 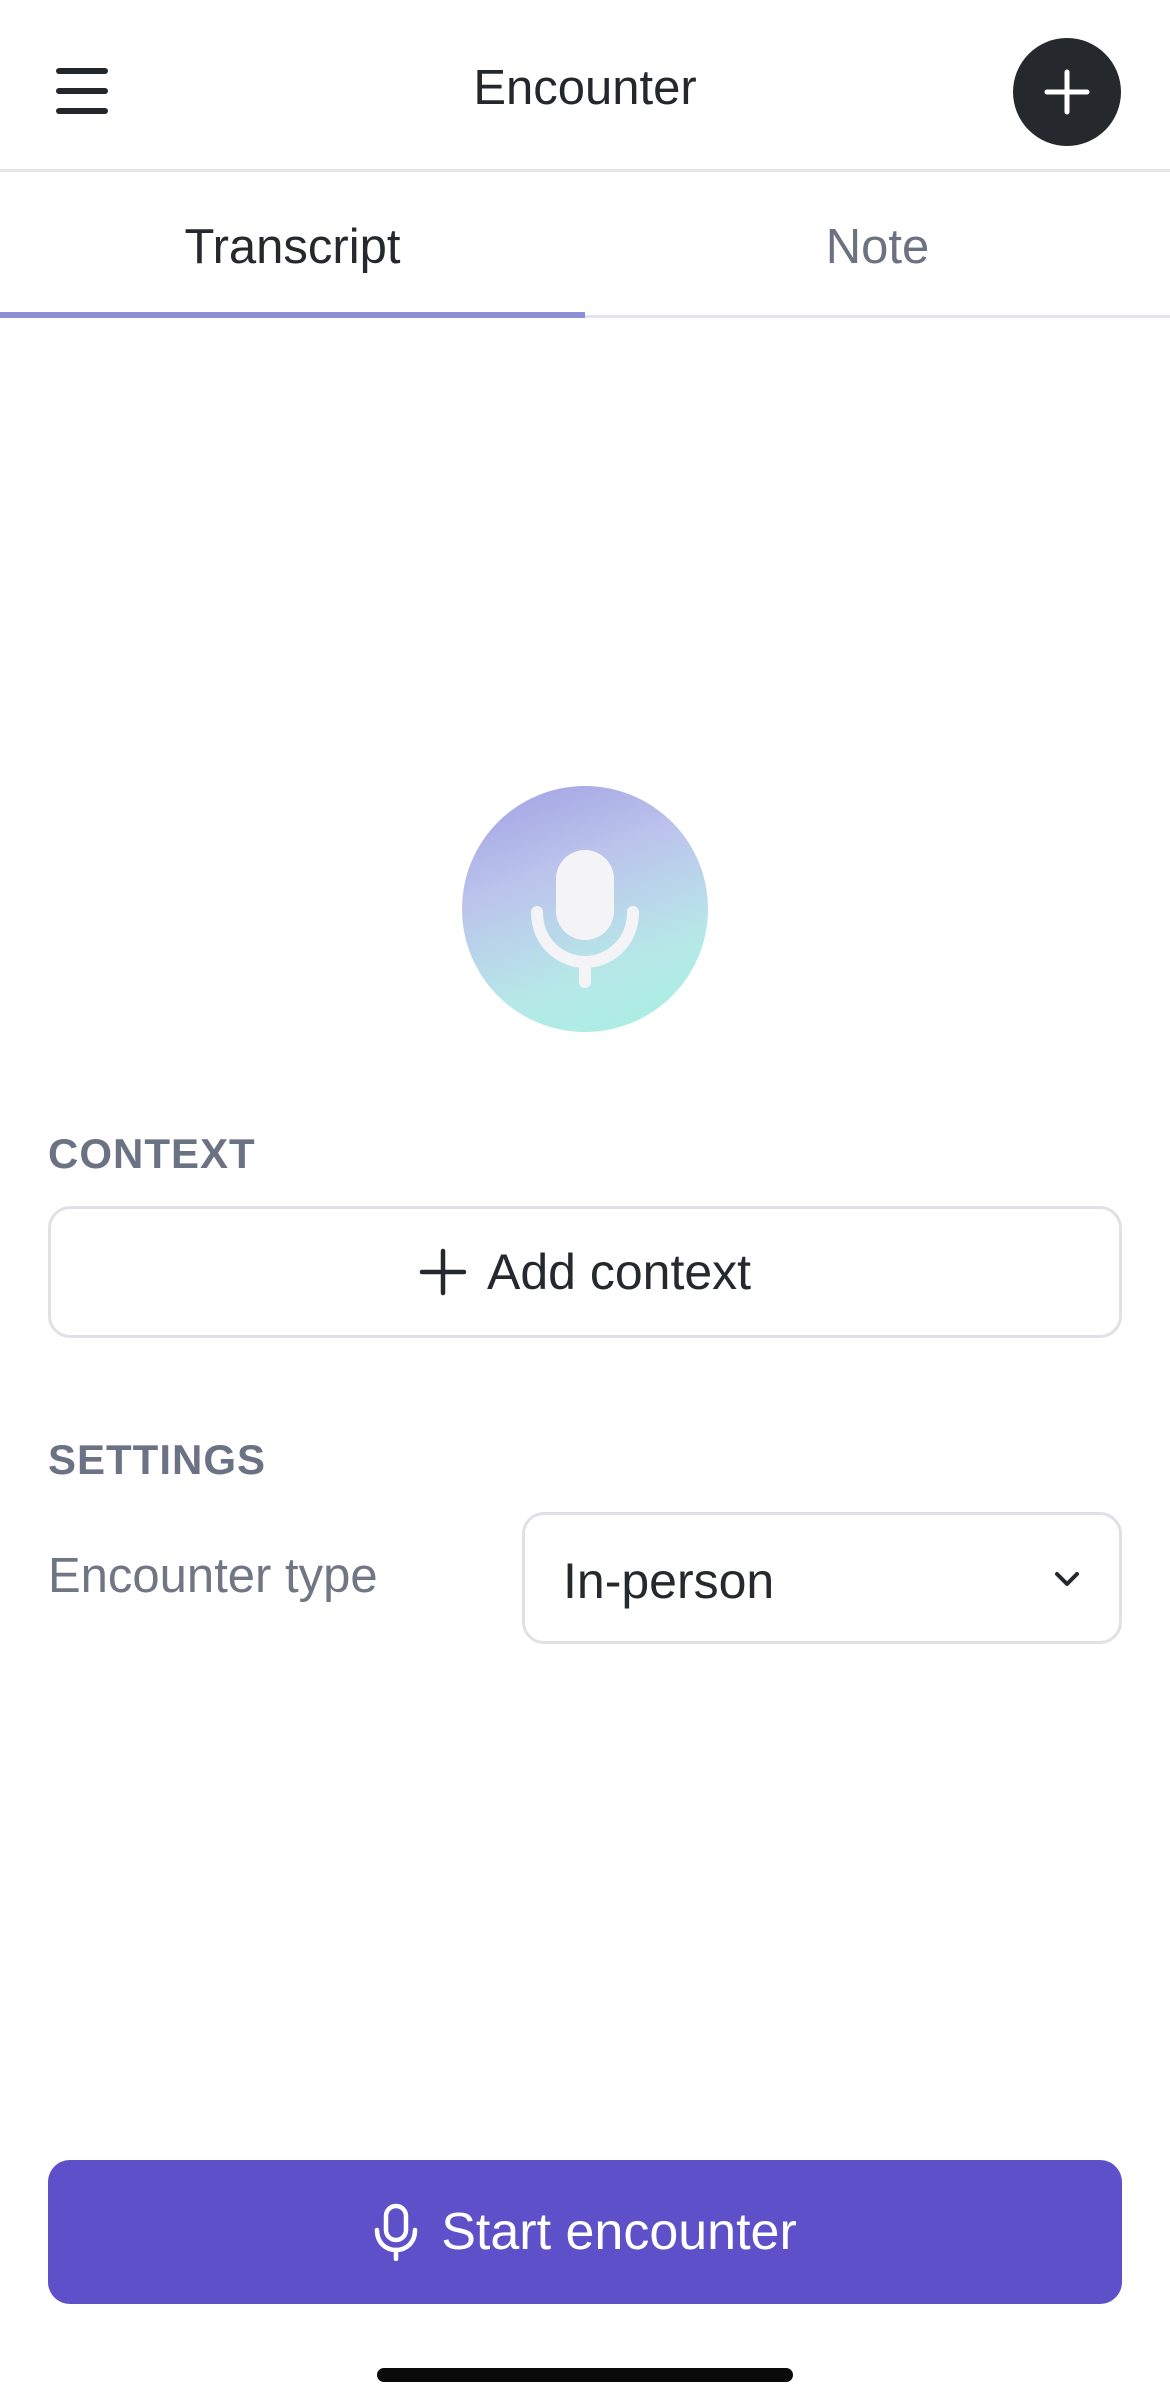 I want to click on microphone-hero, so click(x=585, y=909).